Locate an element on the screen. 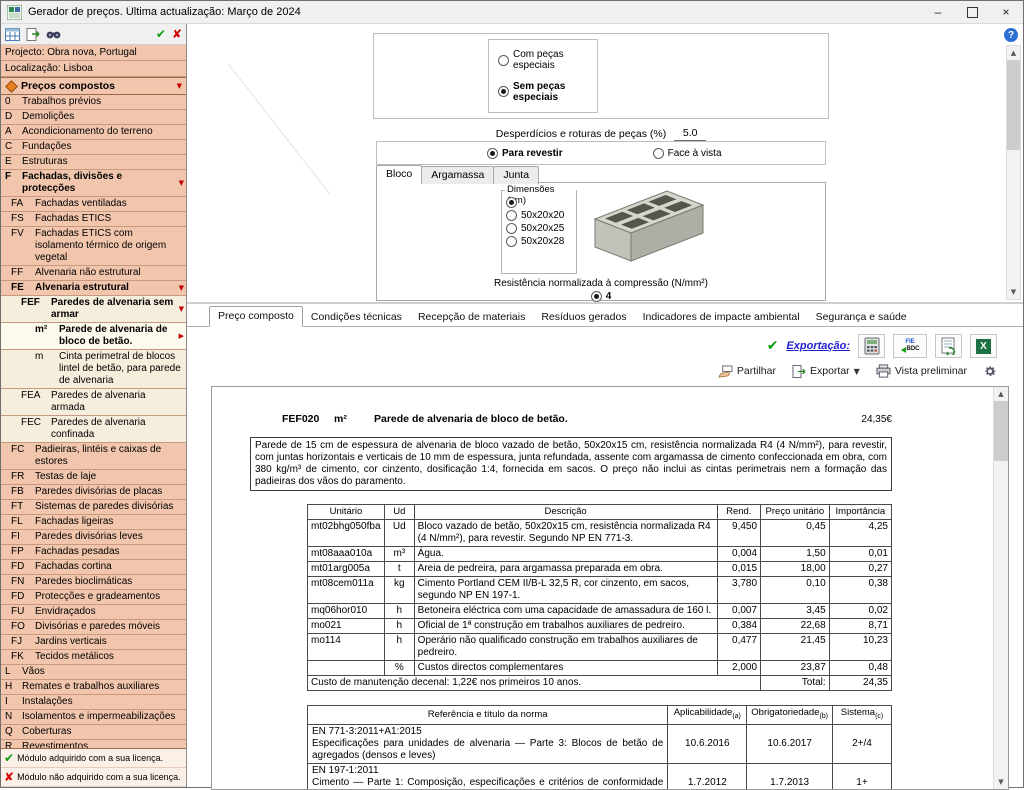  sidebar-item-q-coberturas: QCoberturas is located at coordinates (93, 732).